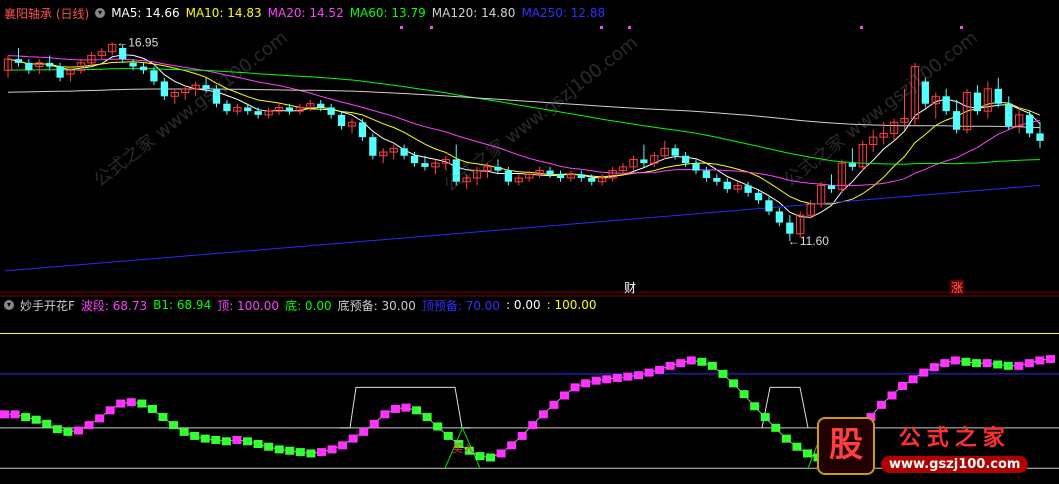  I want to click on dingyb-label: 顶预备: 70.00, so click(461, 305).